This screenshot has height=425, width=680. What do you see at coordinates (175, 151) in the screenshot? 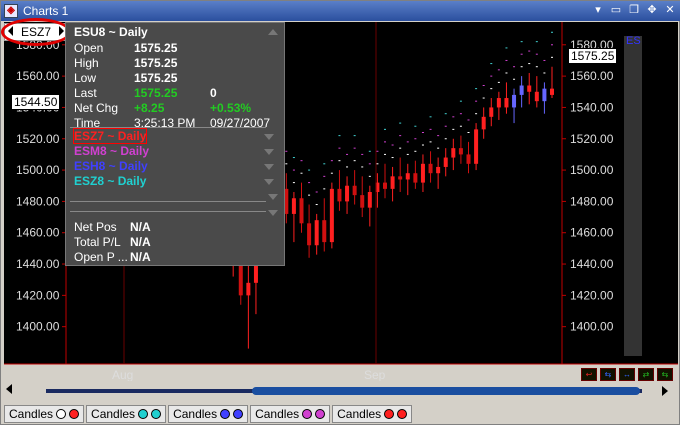
I see `symbol-row: ESM8 ~ Daily` at bounding box center [175, 151].